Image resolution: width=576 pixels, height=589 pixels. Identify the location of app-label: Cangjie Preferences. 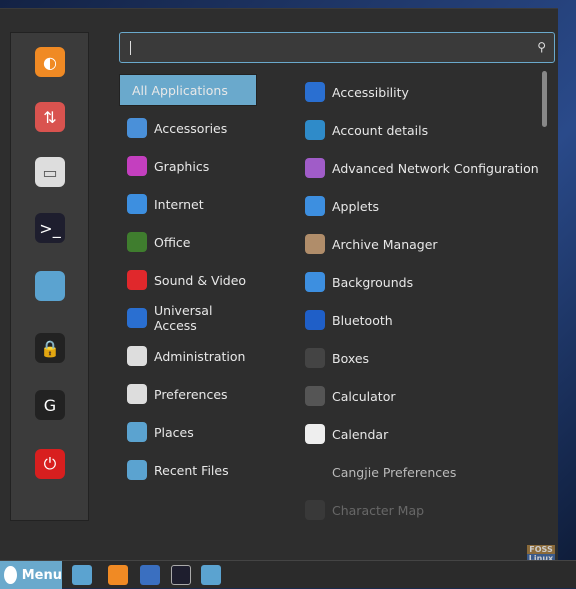
(394, 472).